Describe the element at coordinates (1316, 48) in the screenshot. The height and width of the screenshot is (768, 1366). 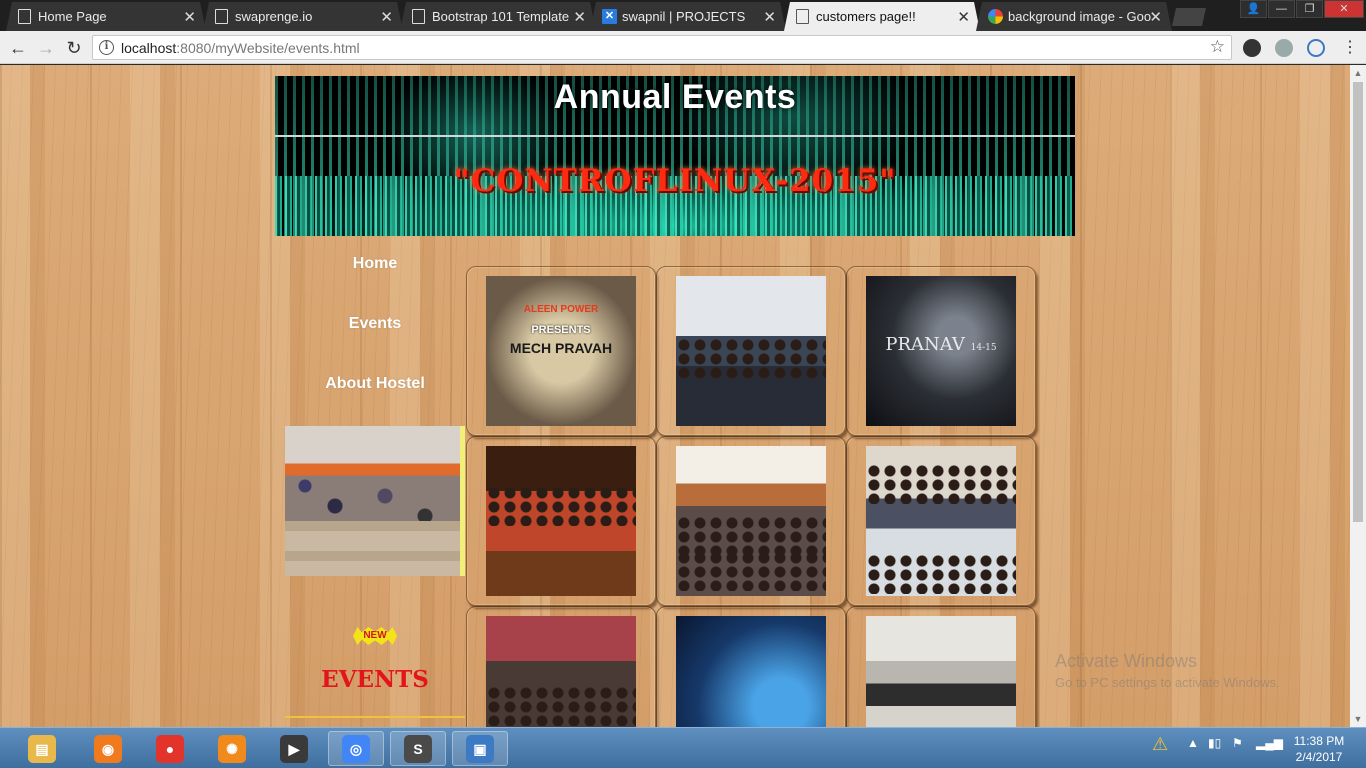
I see `crescent-extension-icon` at that location.